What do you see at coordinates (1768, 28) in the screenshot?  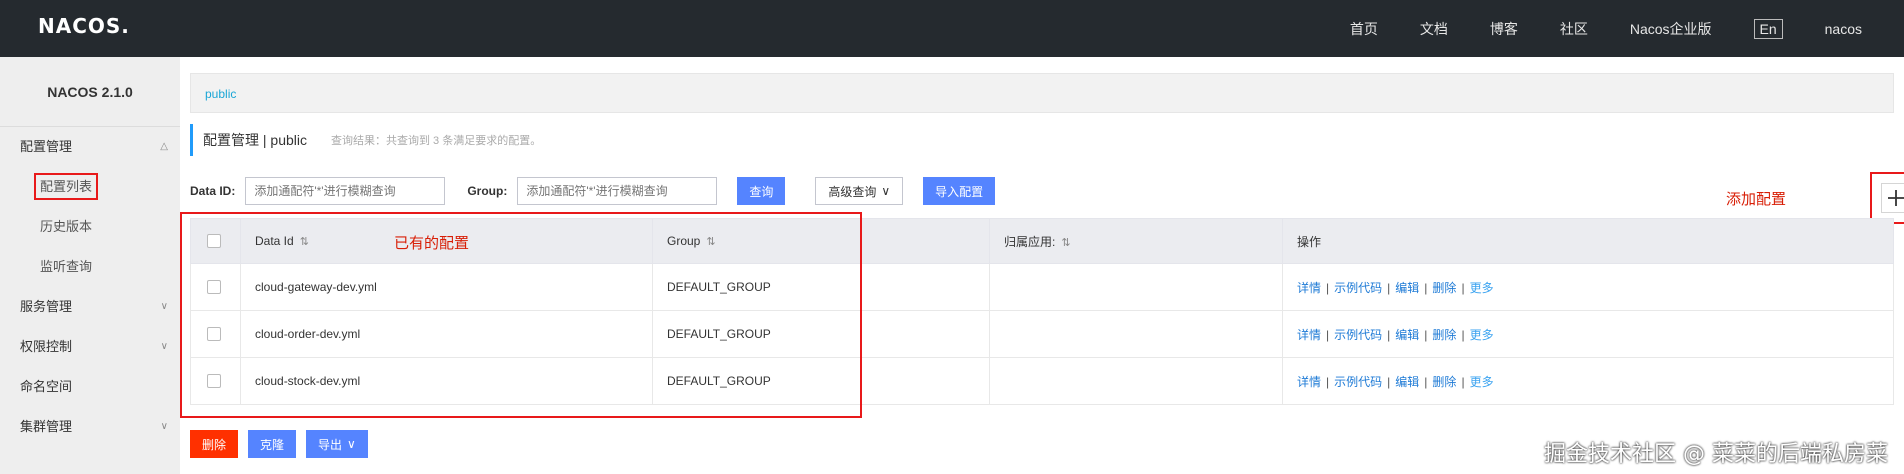 I see `language-toggle: En` at bounding box center [1768, 28].